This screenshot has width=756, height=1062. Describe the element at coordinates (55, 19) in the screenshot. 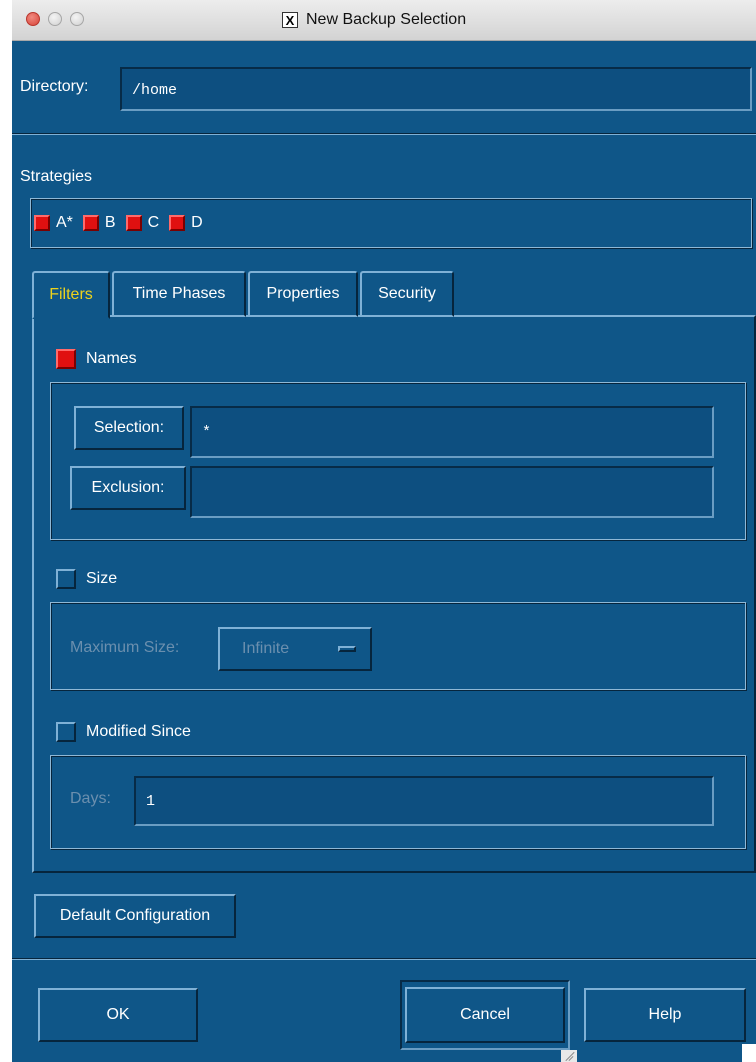

I see `minimize-window-button` at that location.